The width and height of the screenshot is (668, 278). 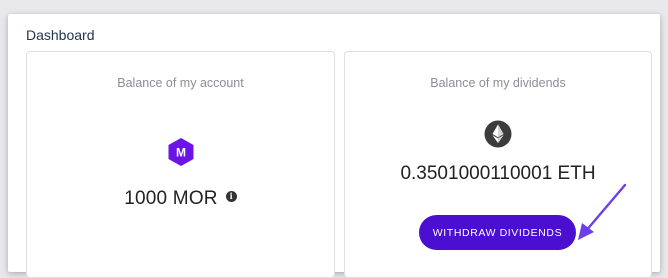 I want to click on page-title: Dashboard, so click(x=60, y=35).